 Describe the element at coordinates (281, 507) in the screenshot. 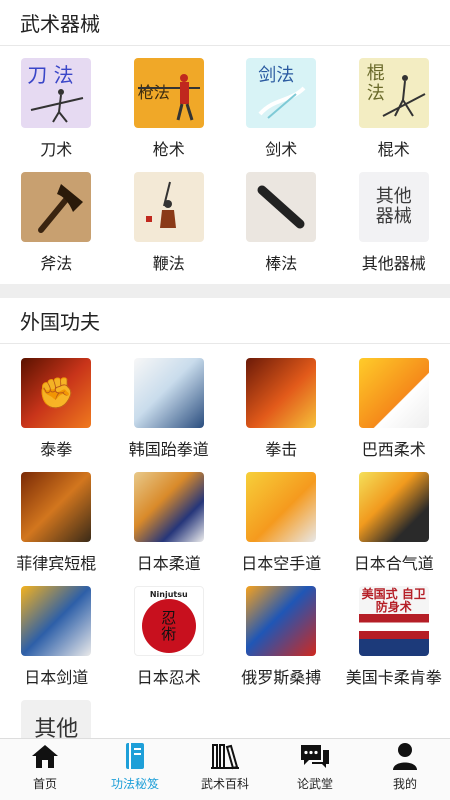

I see `karate-image` at that location.